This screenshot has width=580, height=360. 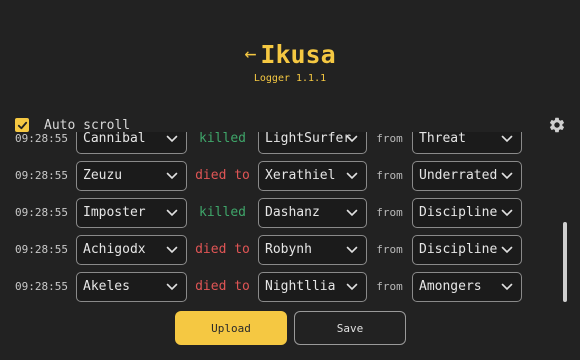 I want to click on target-select: LightSurfer, so click(x=312, y=143).